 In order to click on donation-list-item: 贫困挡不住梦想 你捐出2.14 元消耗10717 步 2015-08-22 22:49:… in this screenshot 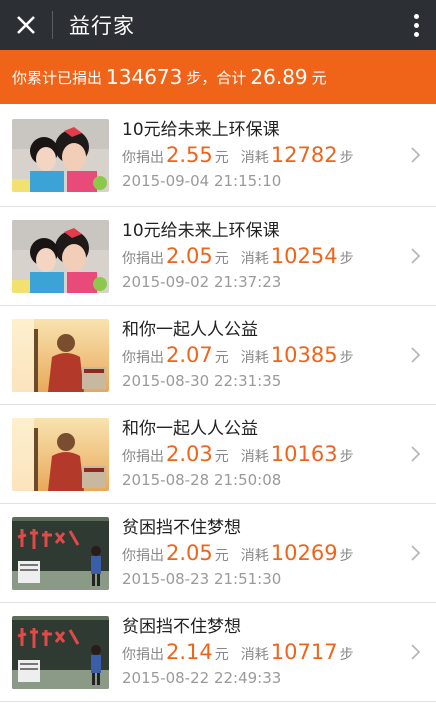, I will do `click(218, 652)`.